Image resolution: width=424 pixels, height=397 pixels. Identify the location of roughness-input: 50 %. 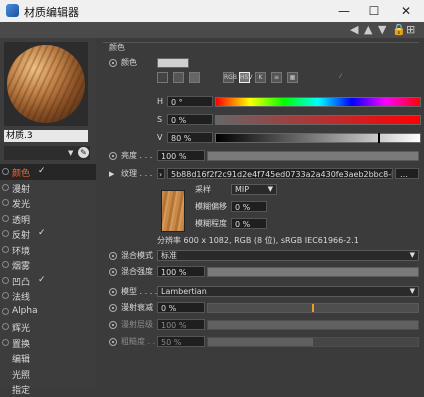
(181, 341).